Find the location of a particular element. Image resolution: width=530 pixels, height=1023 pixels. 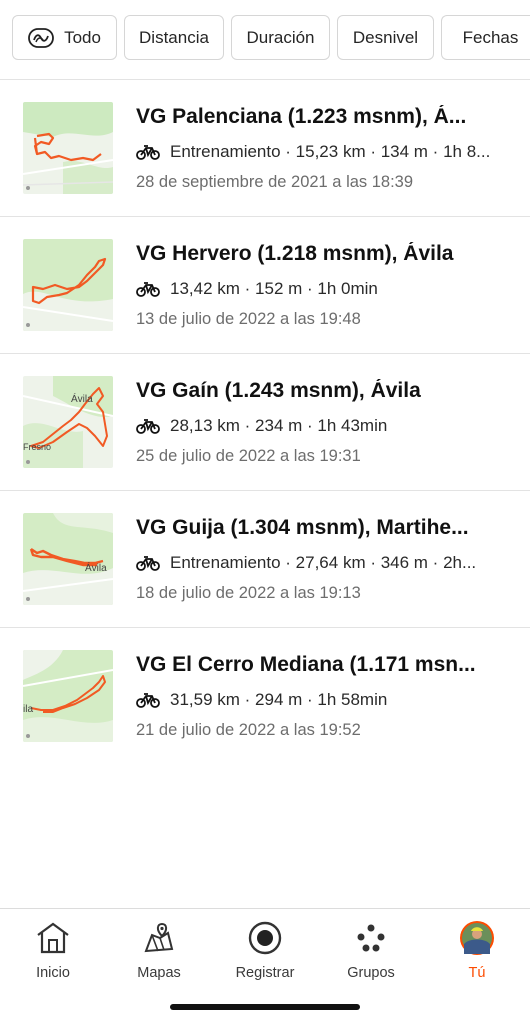

activity-stats-text: 28,13 km · 234 m · 1h 43min is located at coordinates (279, 425).